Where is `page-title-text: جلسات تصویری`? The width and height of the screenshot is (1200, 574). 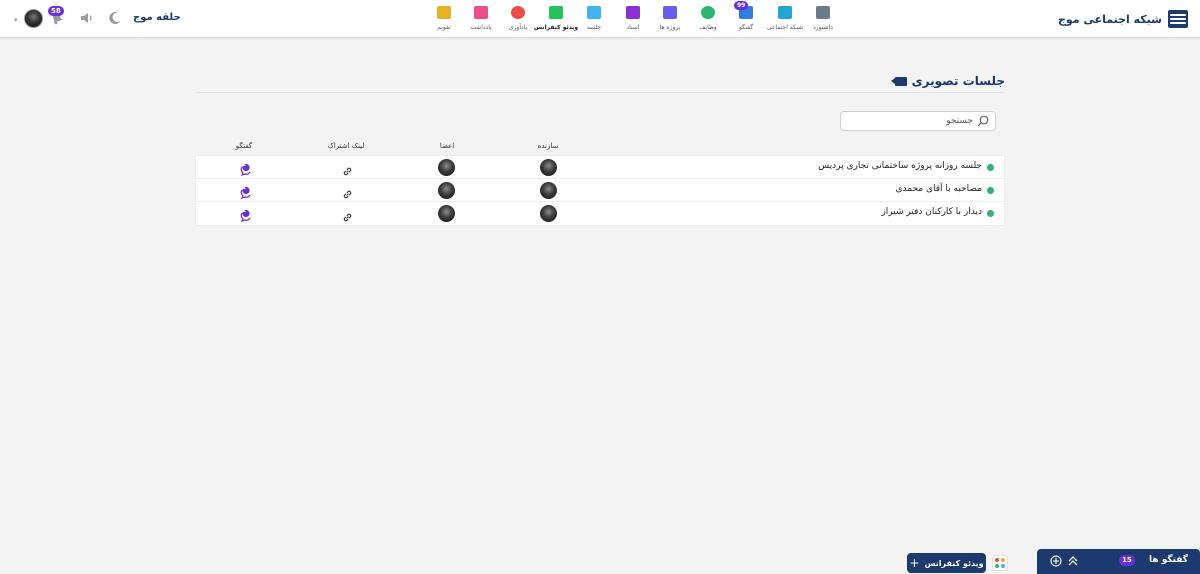
page-title-text: جلسات تصویری is located at coordinates (958, 81).